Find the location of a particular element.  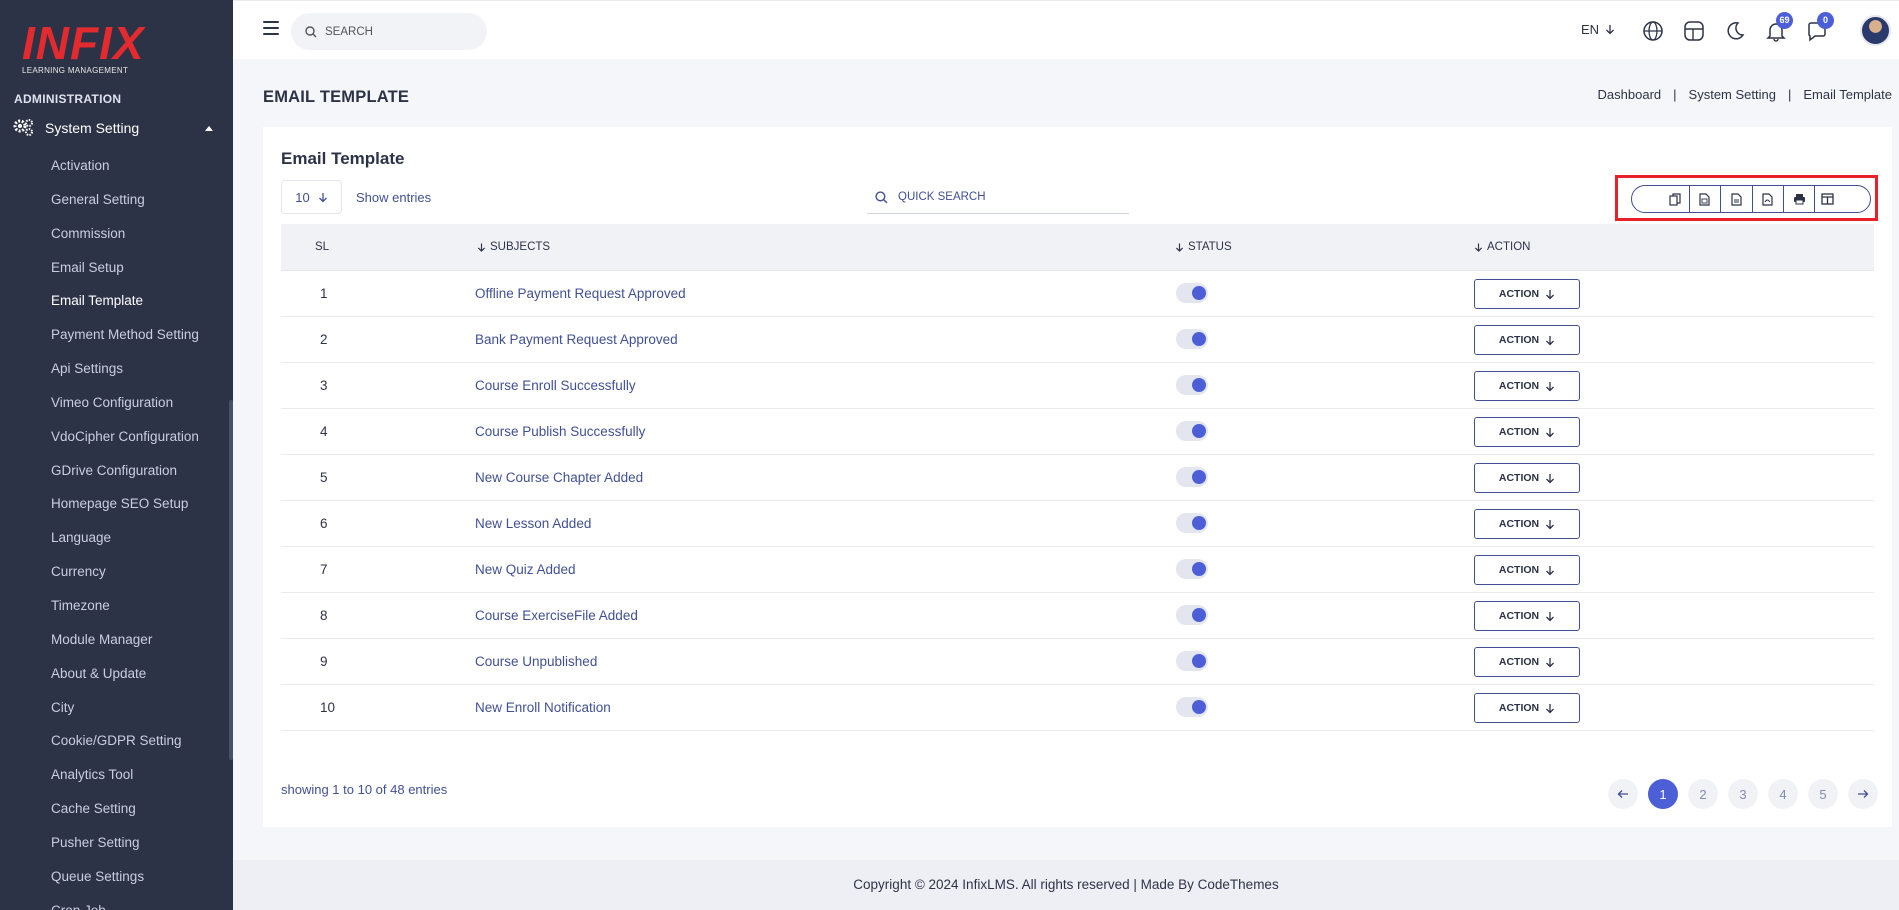

action-label: ACTION is located at coordinates (1519, 570).